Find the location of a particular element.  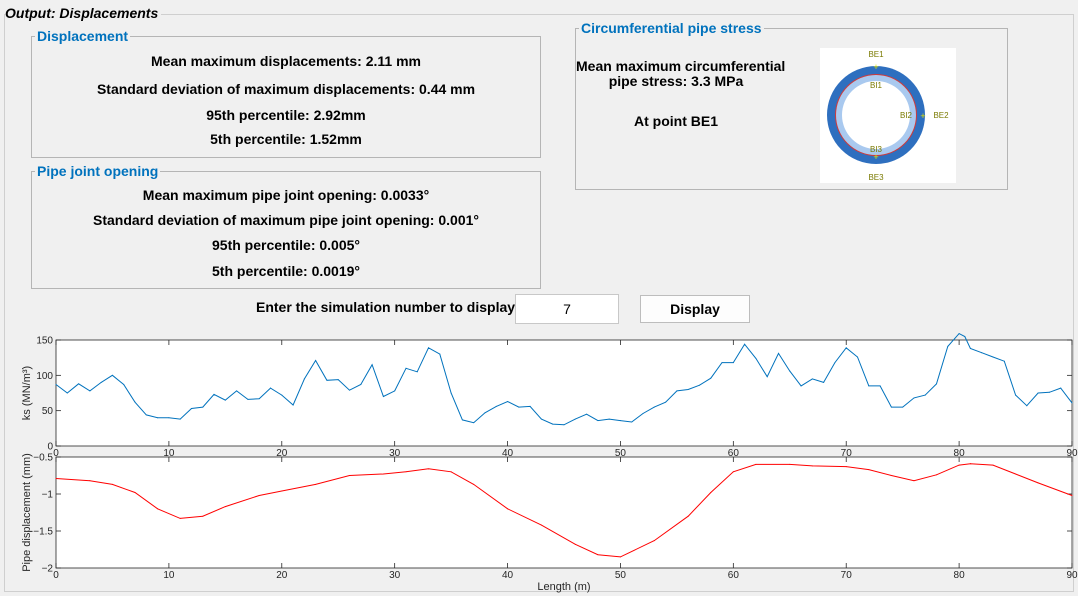

label-be3: BE3 is located at coordinates (876, 177).